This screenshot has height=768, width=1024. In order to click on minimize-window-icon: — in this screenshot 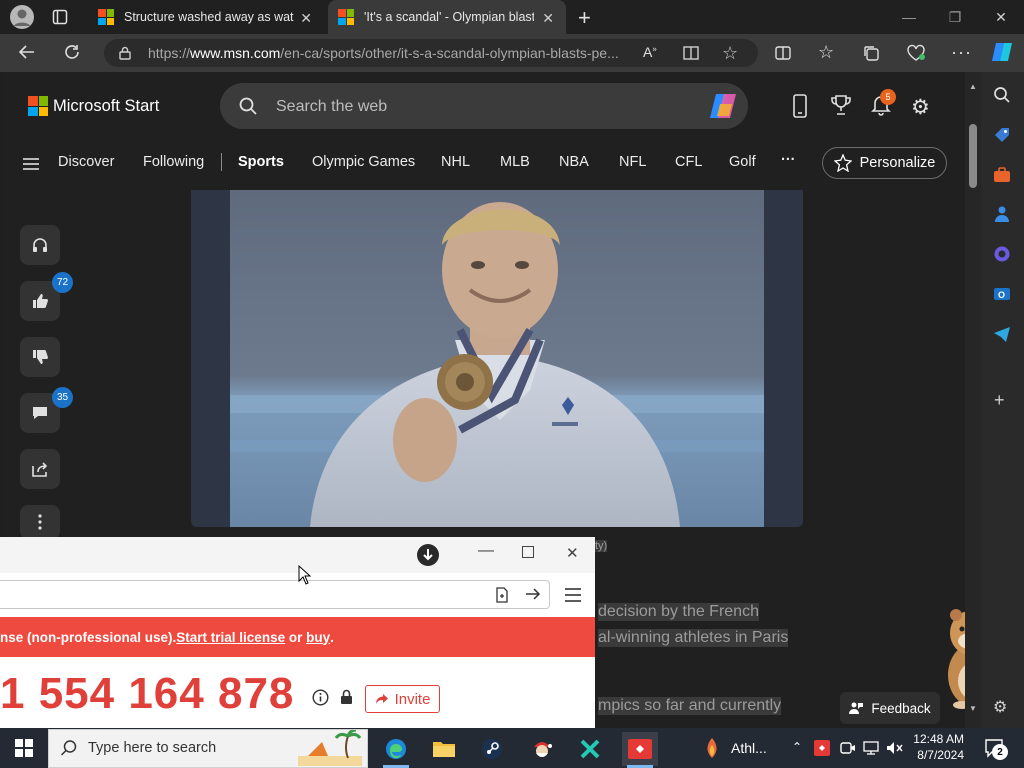, I will do `click(909, 17)`.